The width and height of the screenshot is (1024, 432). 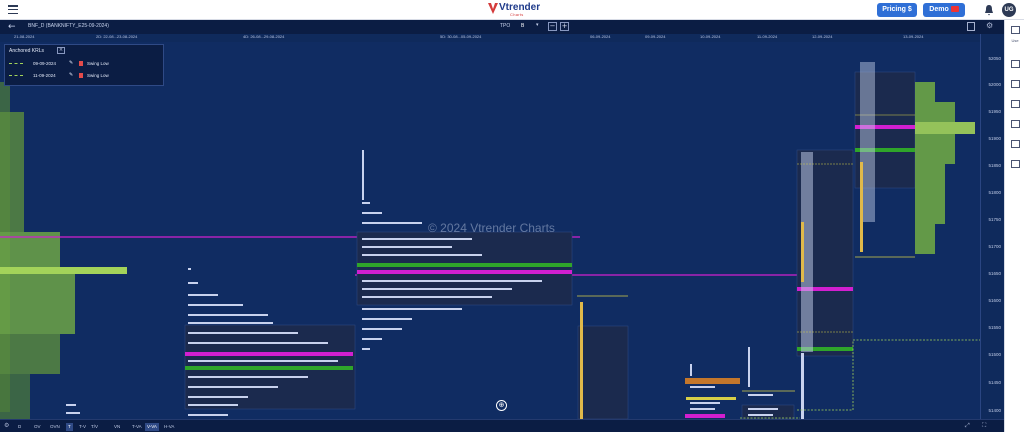 What do you see at coordinates (994, 327) in the screenshot?
I see `price-tick: 51550` at bounding box center [994, 327].